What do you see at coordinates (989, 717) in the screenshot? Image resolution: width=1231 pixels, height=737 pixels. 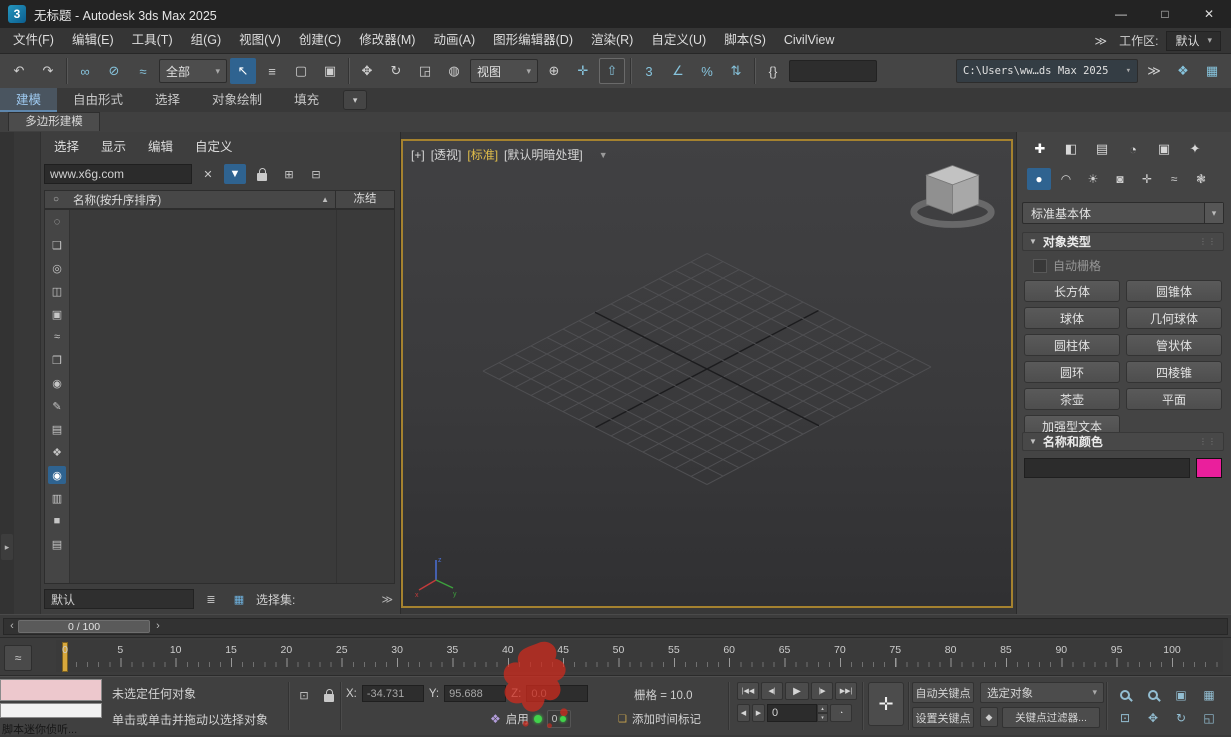 I see `key-tangents-icon: ◆` at bounding box center [989, 717].